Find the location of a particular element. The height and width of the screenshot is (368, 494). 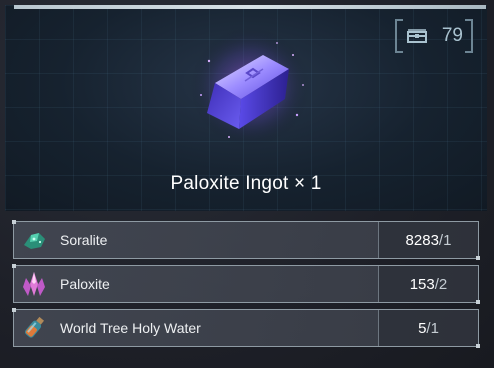

material-name: World Tree Holy Water is located at coordinates (130, 328).